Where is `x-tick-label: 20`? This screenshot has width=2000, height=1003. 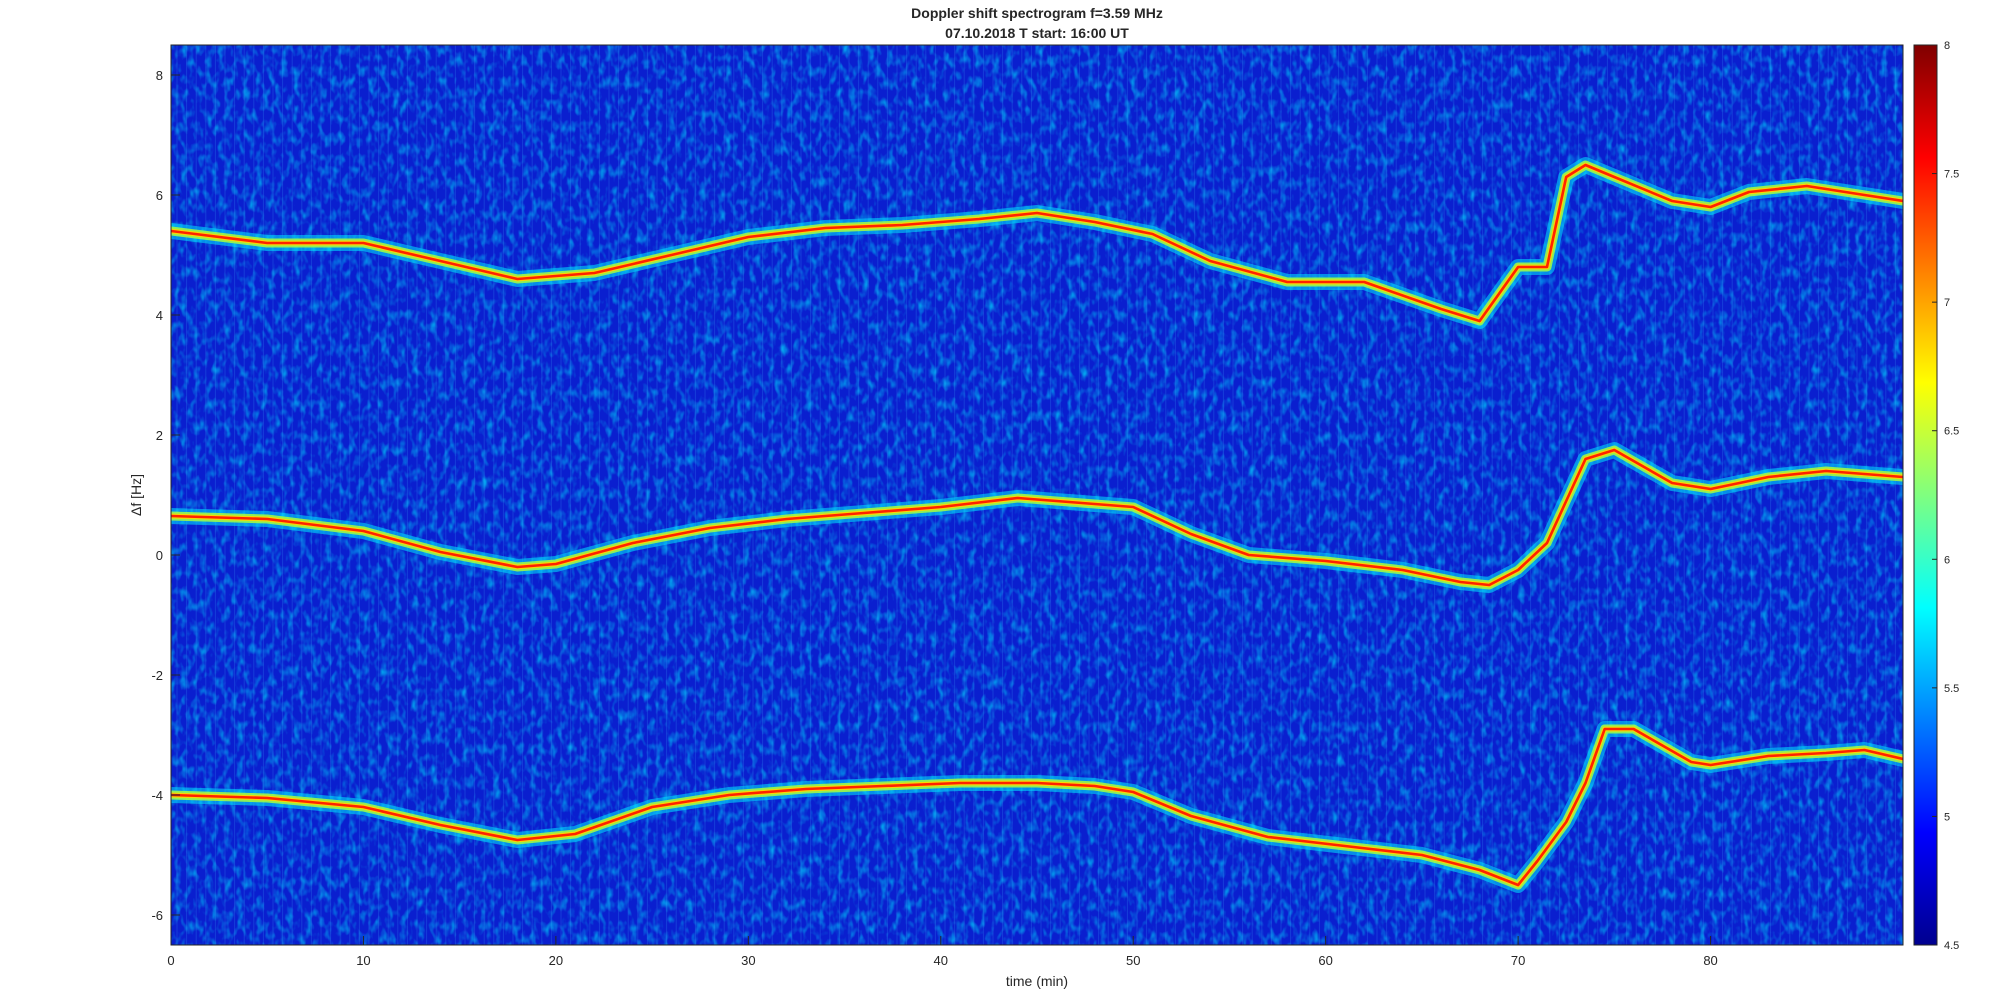 x-tick-label: 20 is located at coordinates (556, 960).